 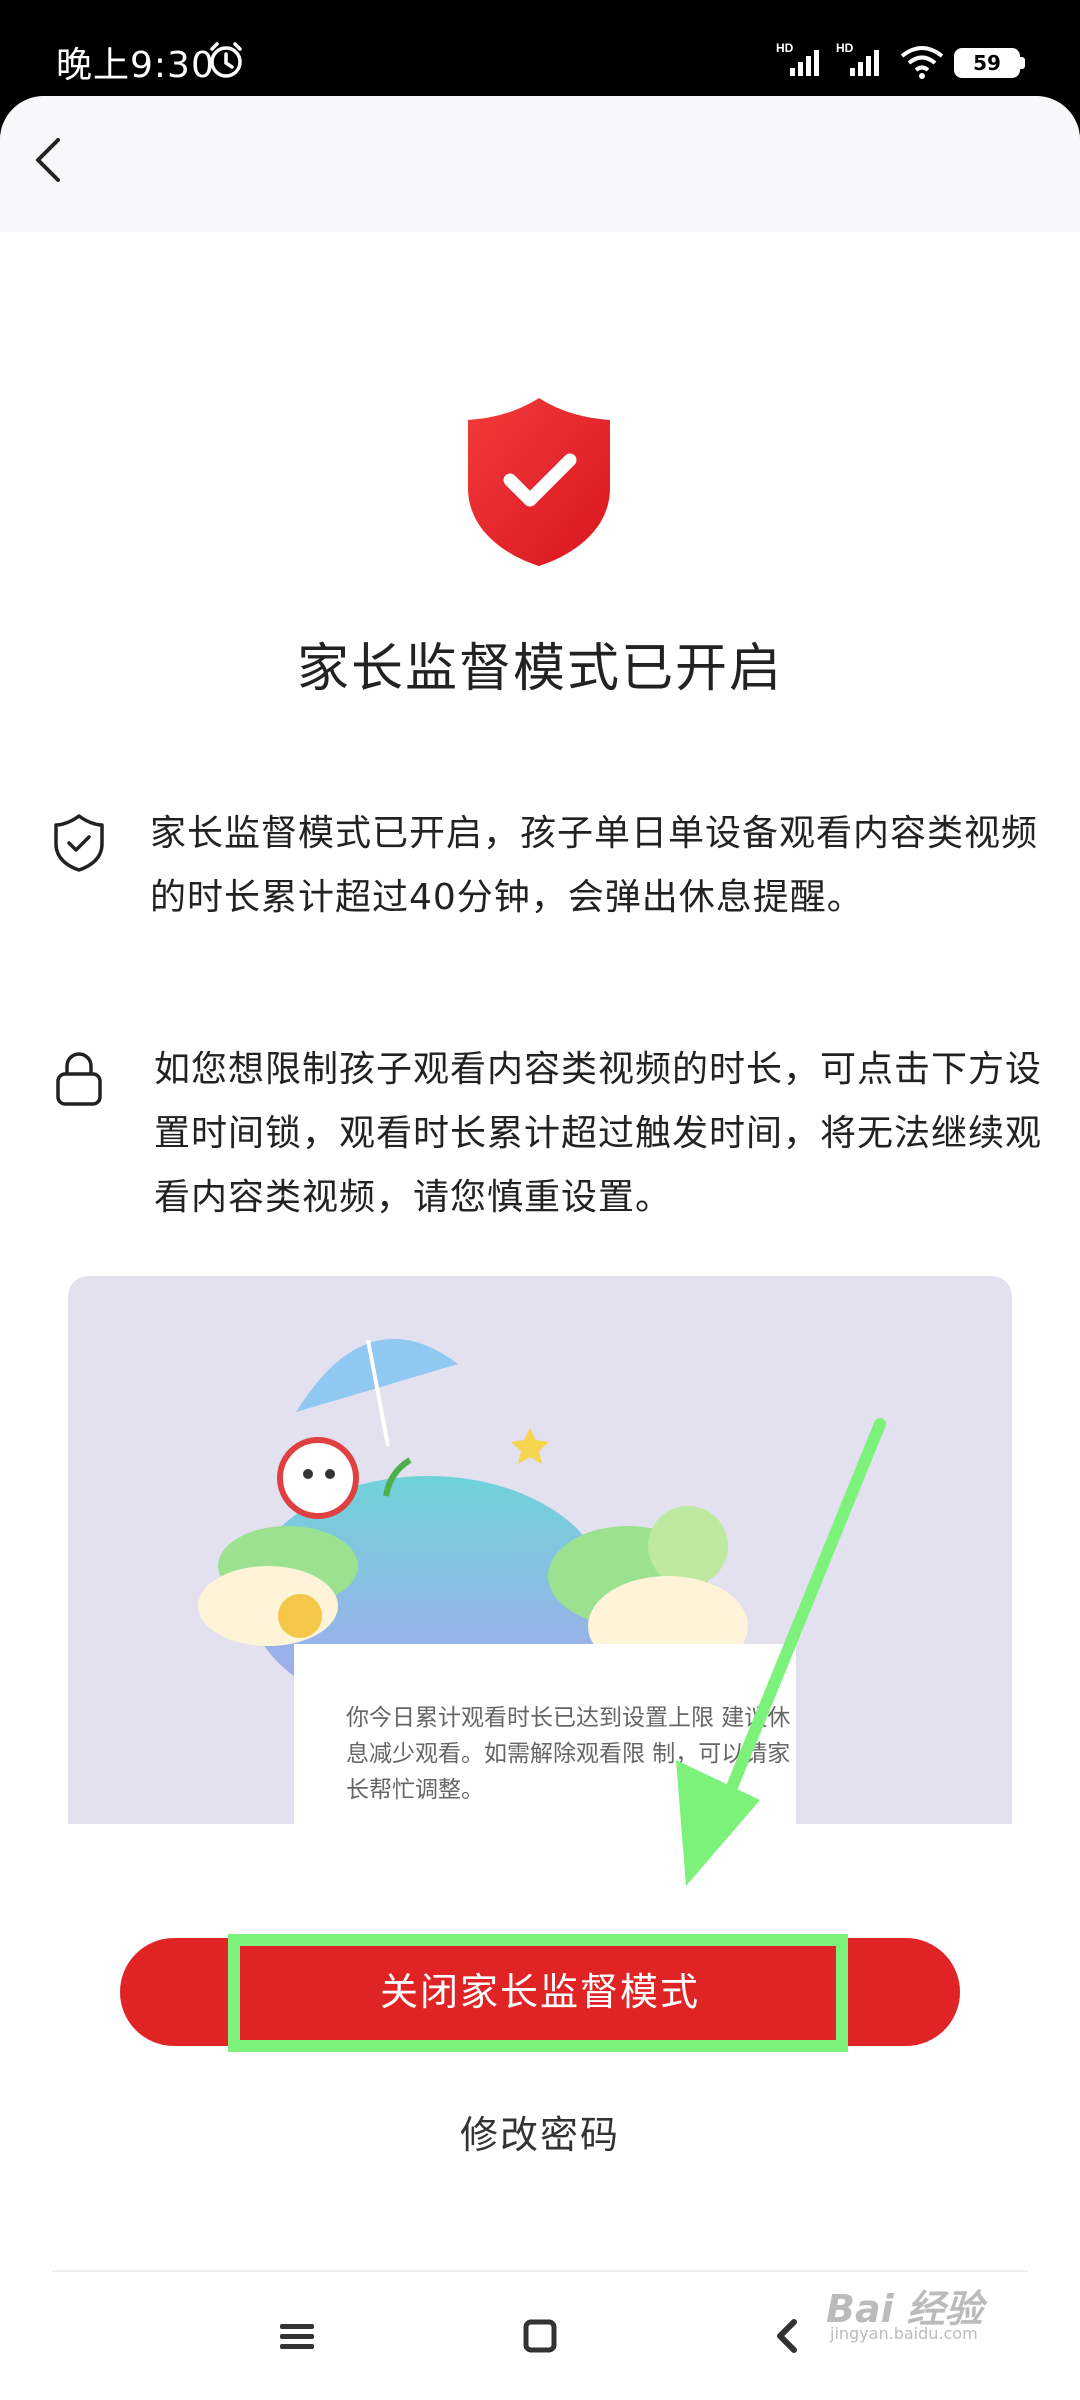 I want to click on watermark: Bai 经验 jingyan.baidu.com, so click(x=926, y=2310).